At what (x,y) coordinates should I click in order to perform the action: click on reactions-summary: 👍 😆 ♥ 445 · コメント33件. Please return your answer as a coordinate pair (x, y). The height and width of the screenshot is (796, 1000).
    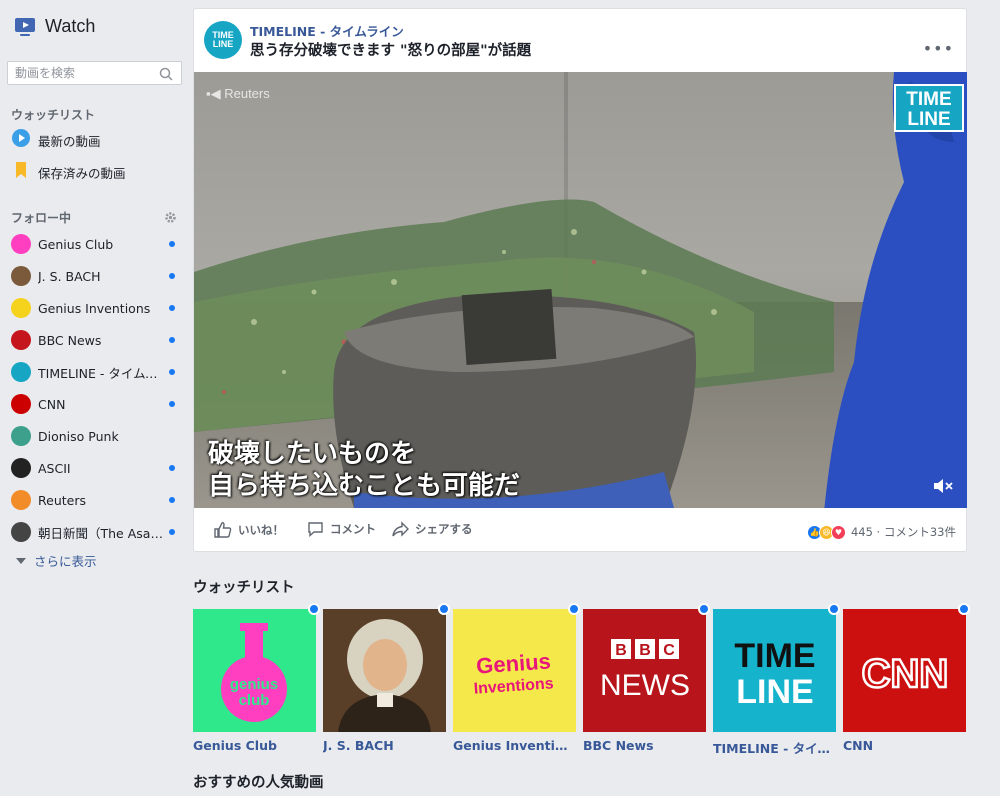
    Looking at the image, I should click on (881, 532).